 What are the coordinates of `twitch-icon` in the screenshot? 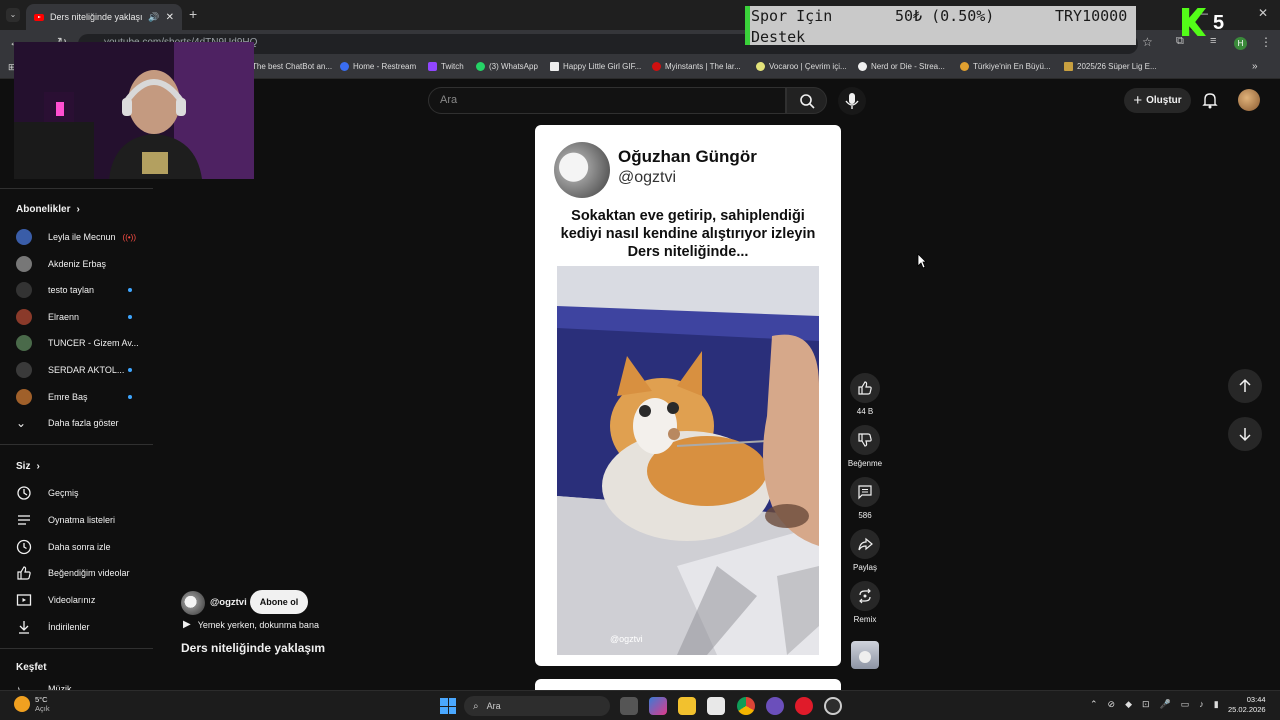 It's located at (432, 66).